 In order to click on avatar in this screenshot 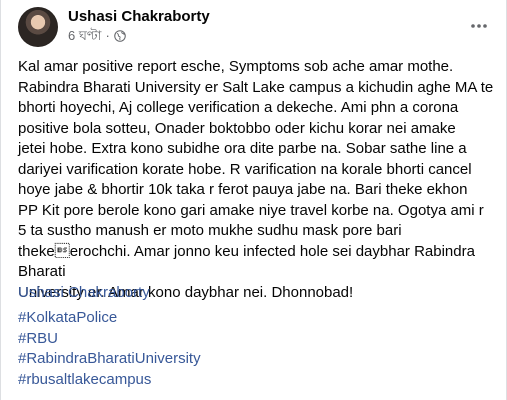, I will do `click(38, 27)`.